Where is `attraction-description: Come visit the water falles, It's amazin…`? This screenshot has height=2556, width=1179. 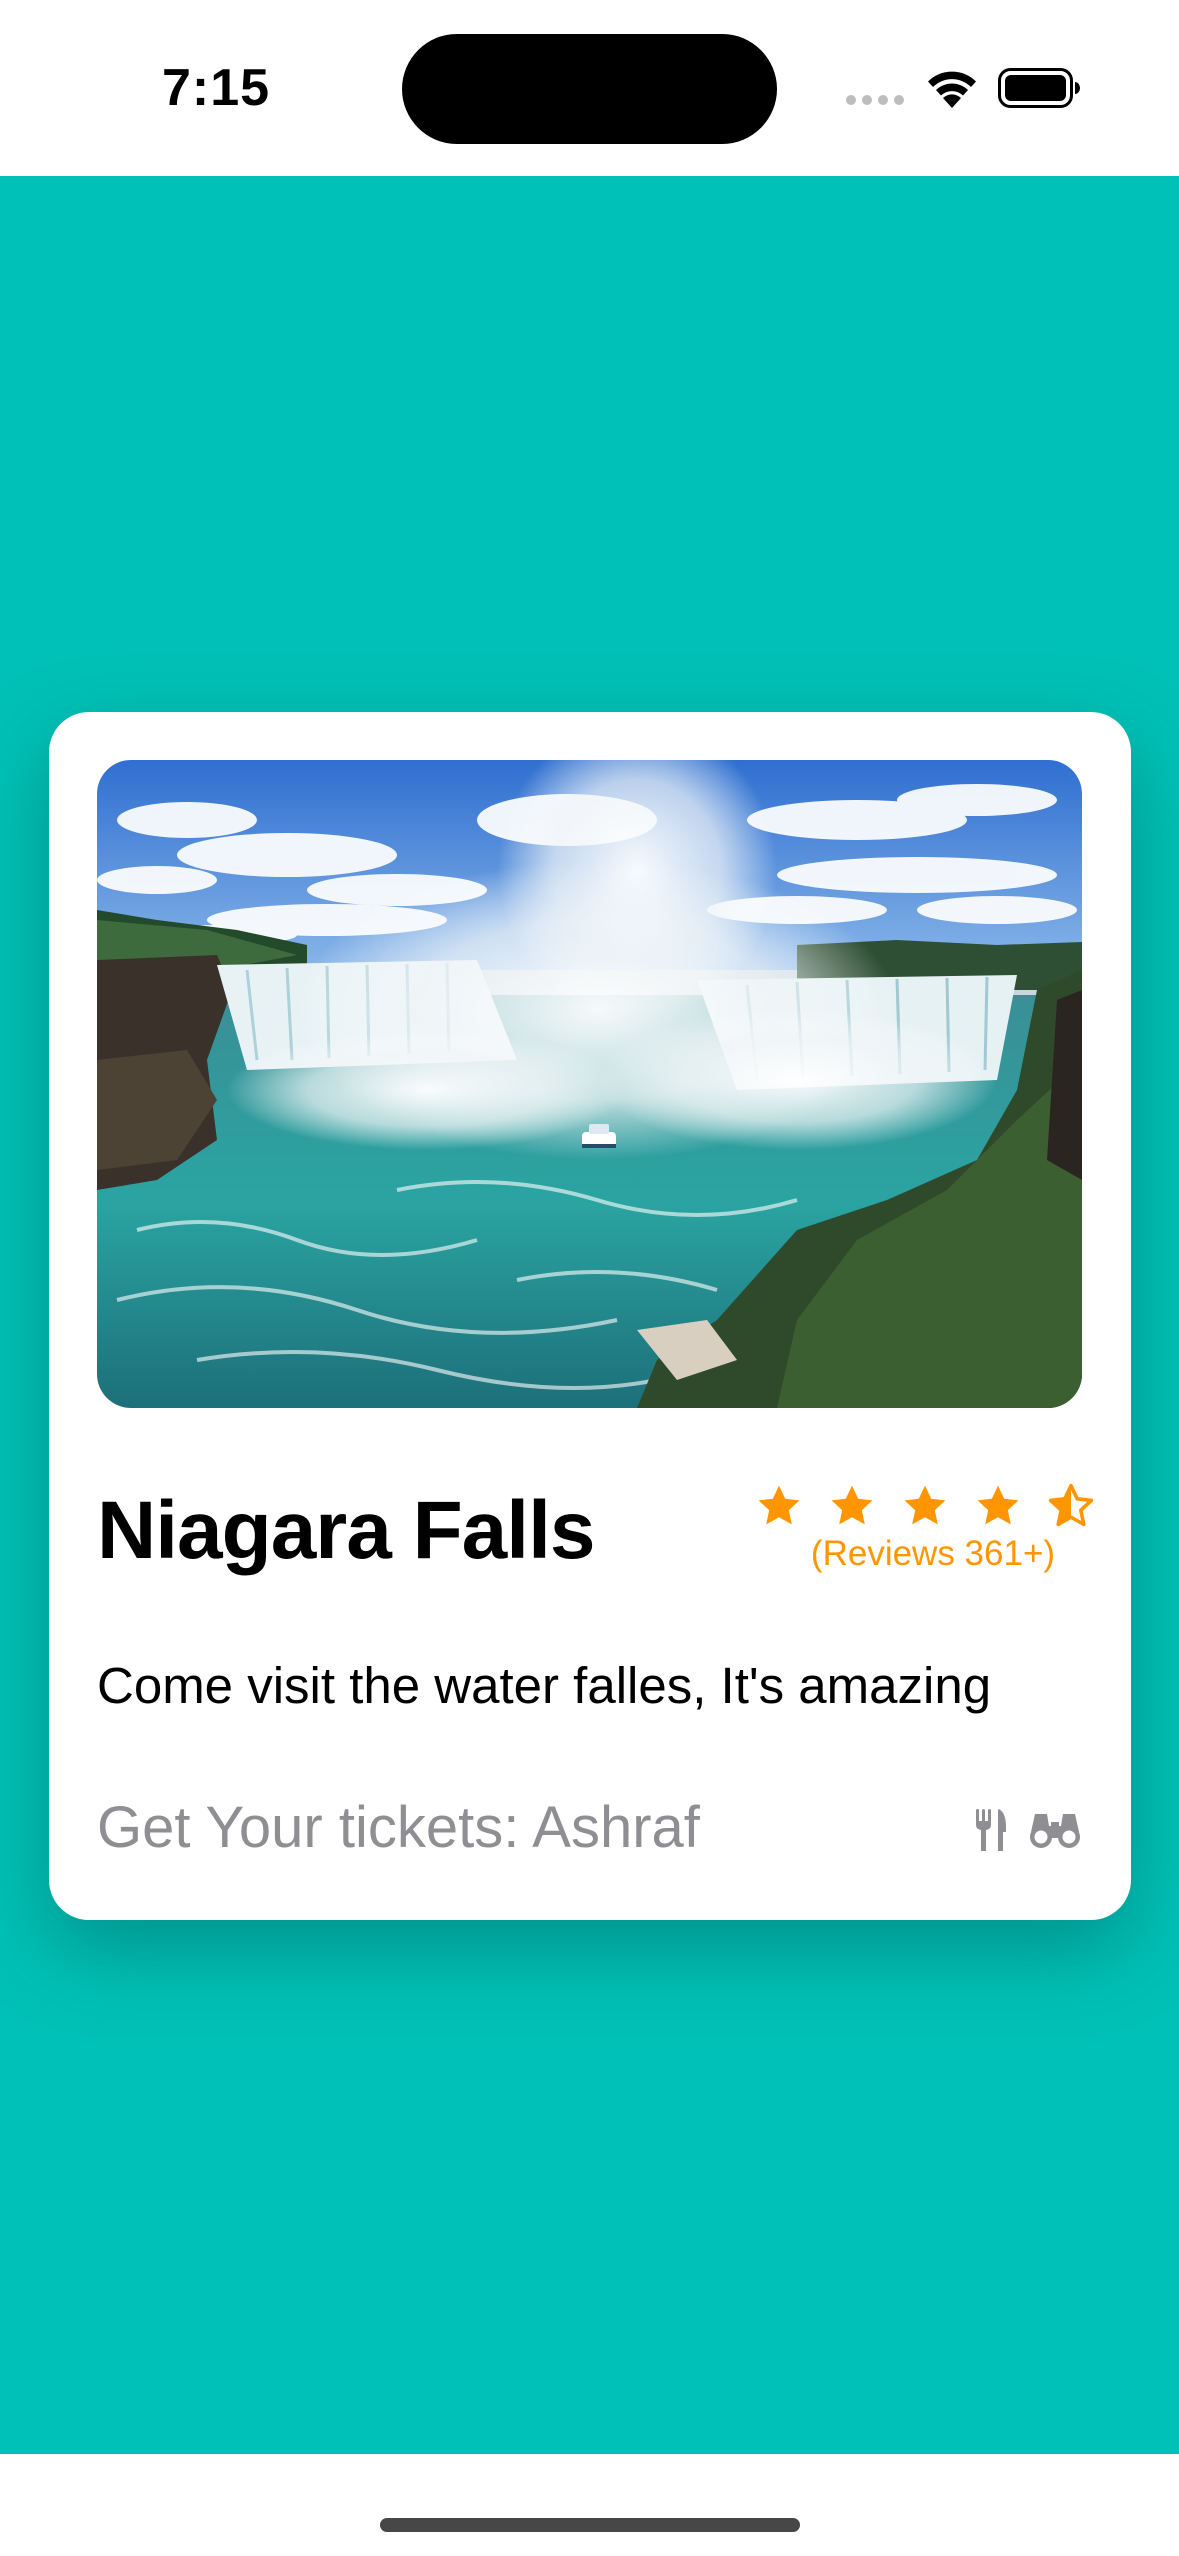
attraction-description: Come visit the water falles, It's amazin… is located at coordinates (544, 1685).